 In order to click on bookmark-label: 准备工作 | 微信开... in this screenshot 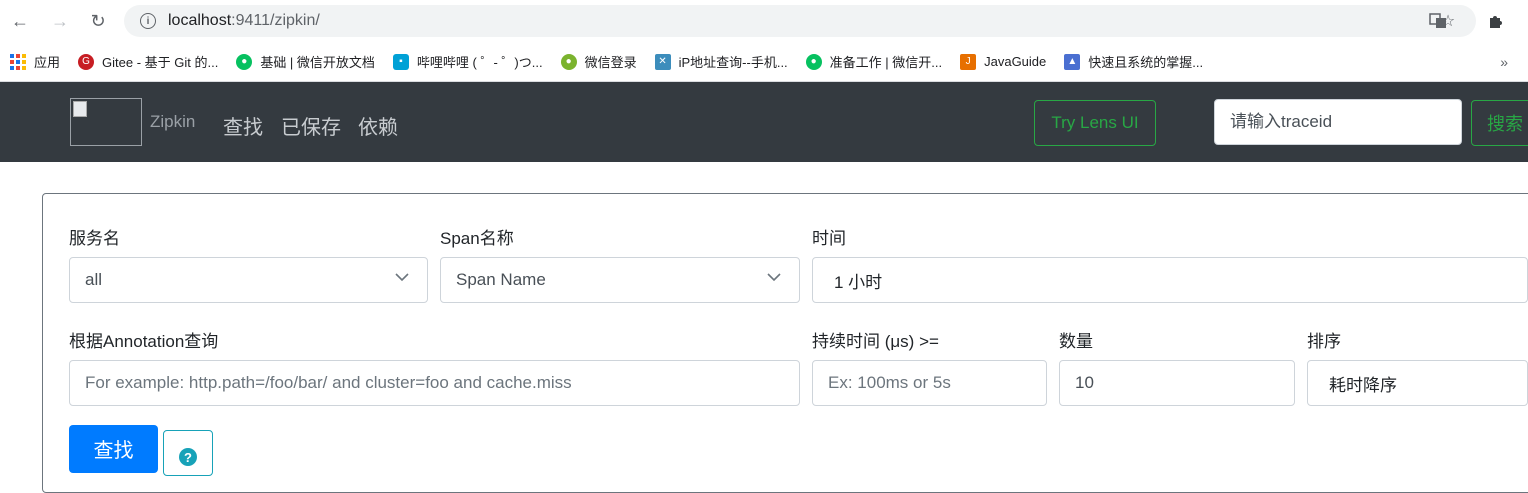, I will do `click(886, 62)`.